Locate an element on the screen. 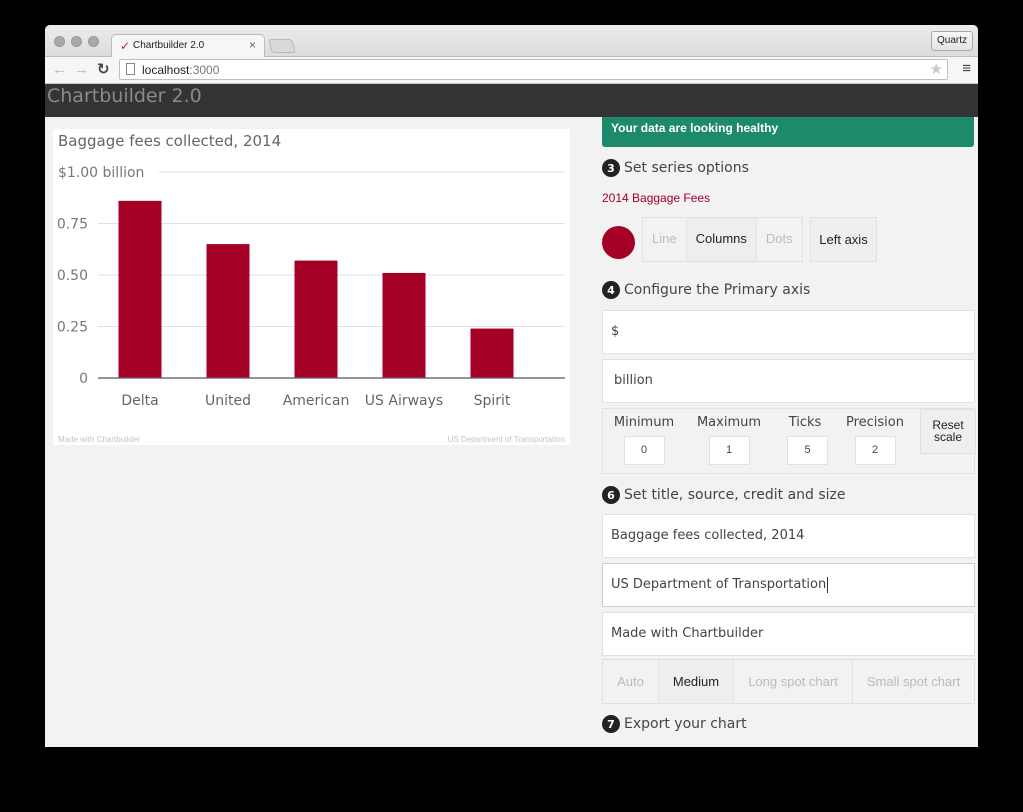 Image resolution: width=1023 pixels, height=812 pixels. chart-source: US Department of Transportation is located at coordinates (506, 439).